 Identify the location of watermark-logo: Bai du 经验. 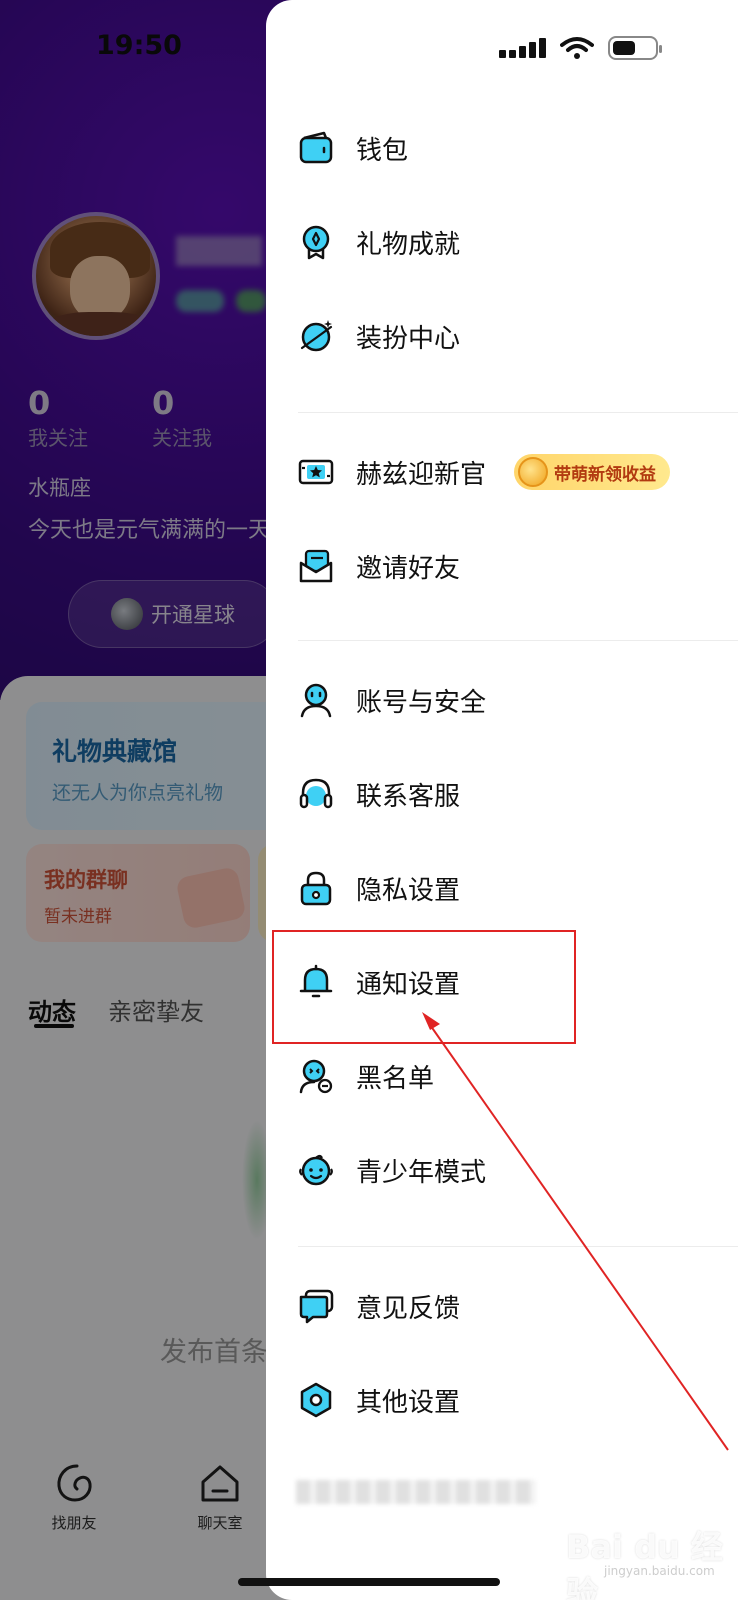
(644, 1564).